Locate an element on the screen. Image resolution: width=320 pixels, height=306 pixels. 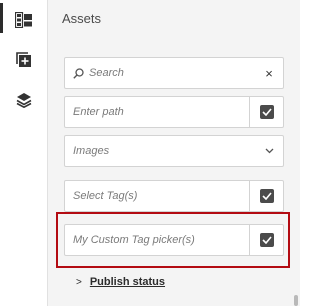
tags-picker-button is located at coordinates (266, 196).